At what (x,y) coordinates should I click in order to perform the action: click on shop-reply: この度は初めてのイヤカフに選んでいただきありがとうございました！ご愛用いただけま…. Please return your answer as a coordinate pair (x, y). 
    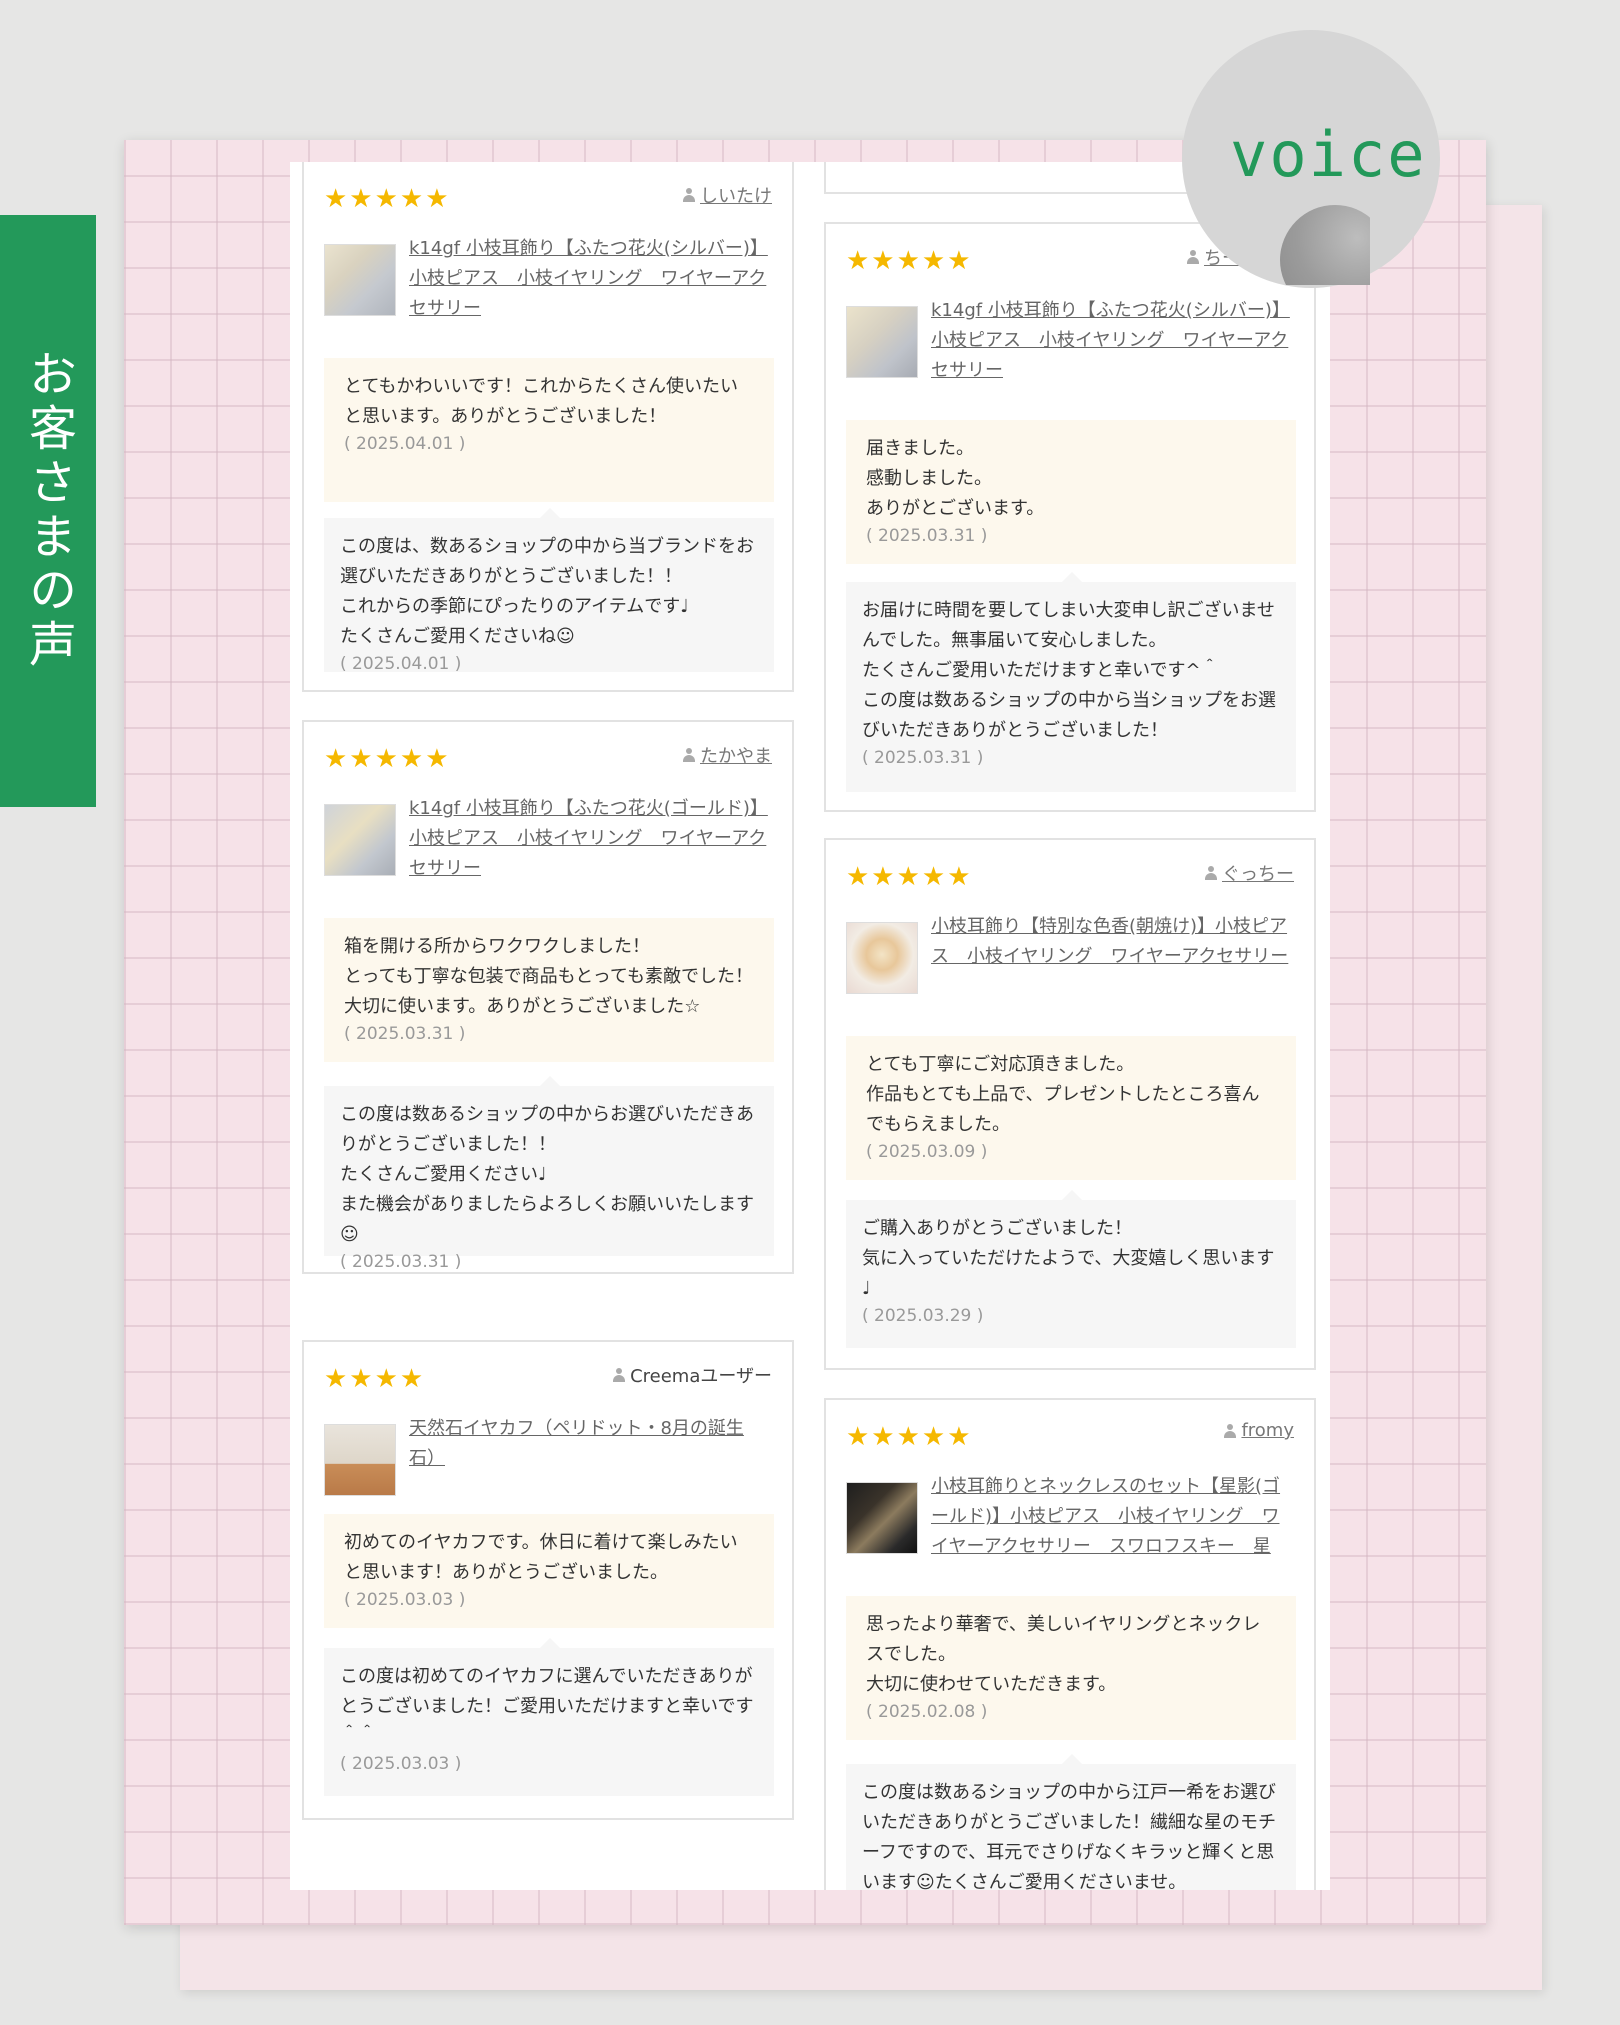
    Looking at the image, I should click on (549, 1717).